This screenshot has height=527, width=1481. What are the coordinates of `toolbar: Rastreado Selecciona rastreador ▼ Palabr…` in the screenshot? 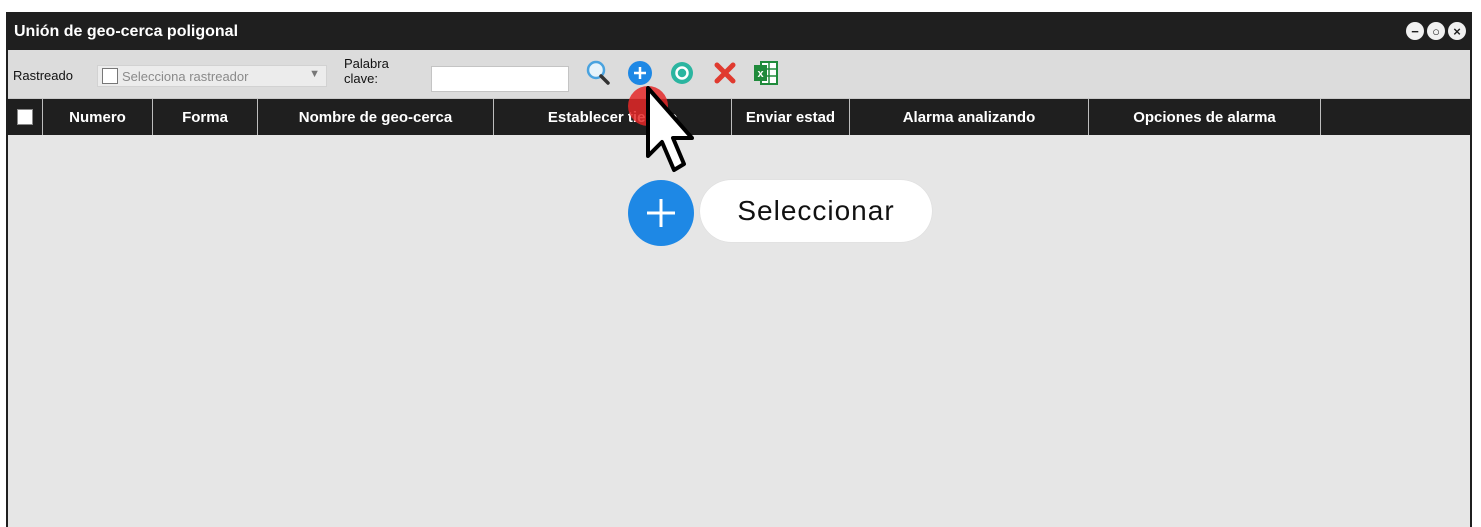 It's located at (739, 74).